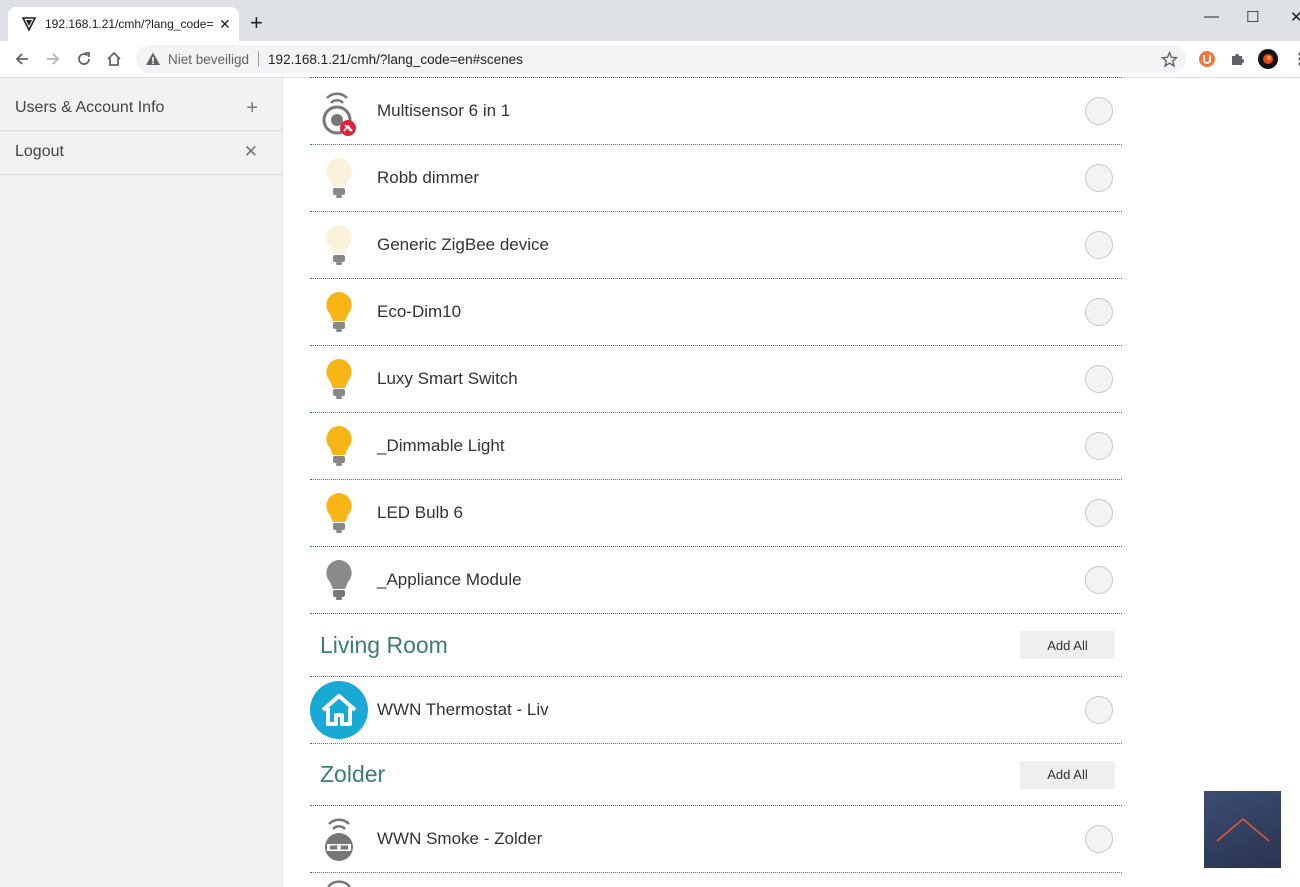  I want to click on smoke-sensor-icon, so click(339, 839).